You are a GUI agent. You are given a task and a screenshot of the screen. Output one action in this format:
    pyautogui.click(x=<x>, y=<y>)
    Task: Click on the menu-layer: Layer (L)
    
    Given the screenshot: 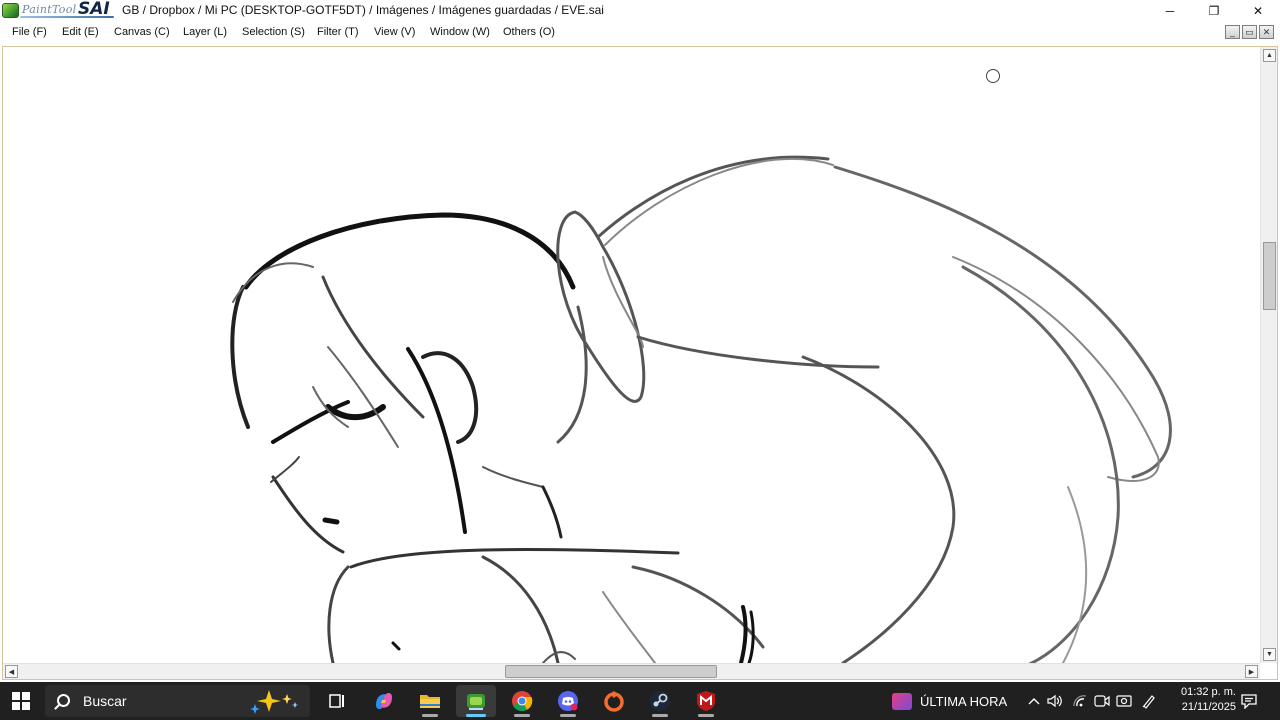 What is the action you would take?
    pyautogui.click(x=205, y=32)
    